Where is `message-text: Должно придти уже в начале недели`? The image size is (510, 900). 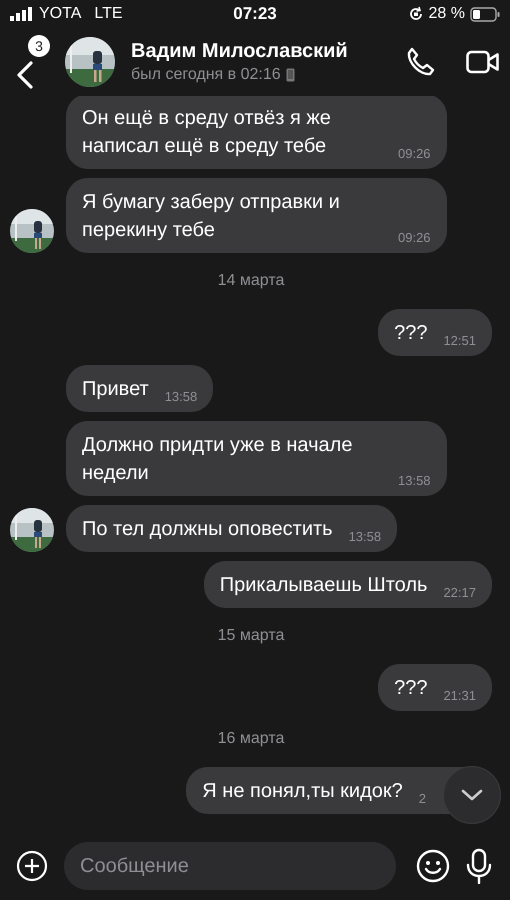 message-text: Должно придти уже в начале недели is located at coordinates (218, 459).